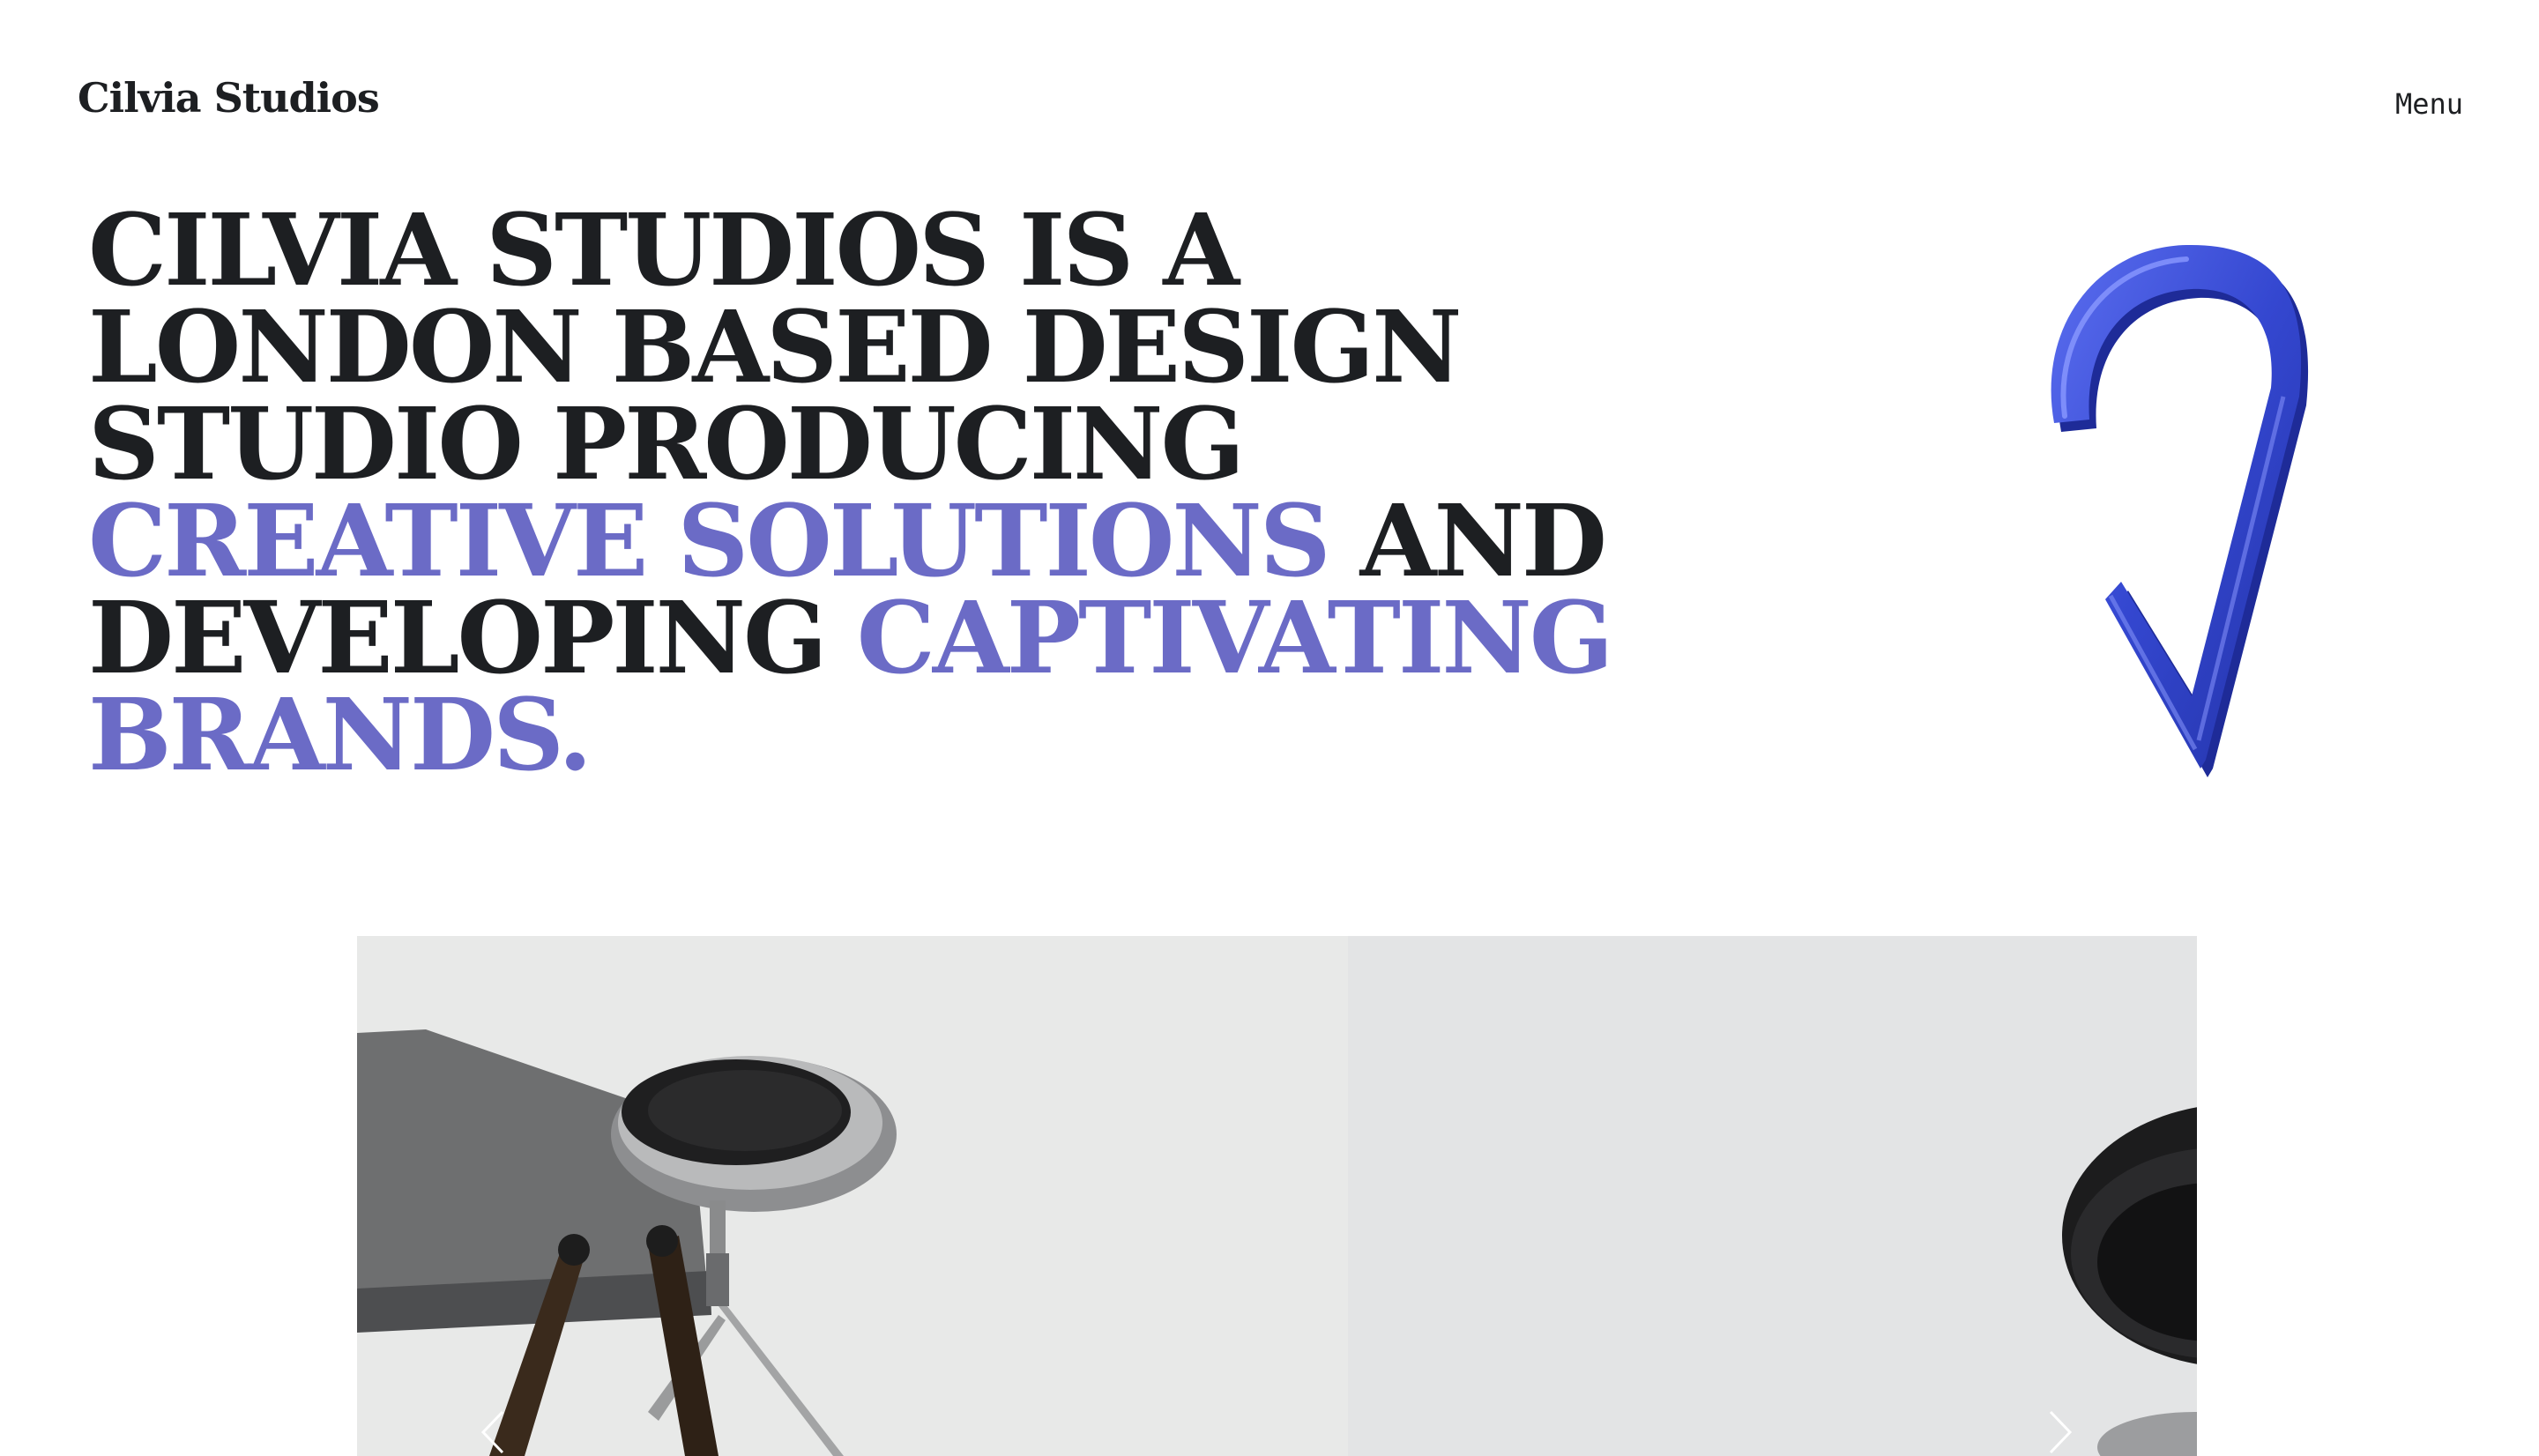  Describe the element at coordinates (1772, 1196) in the screenshot. I see `speaker-render` at that location.